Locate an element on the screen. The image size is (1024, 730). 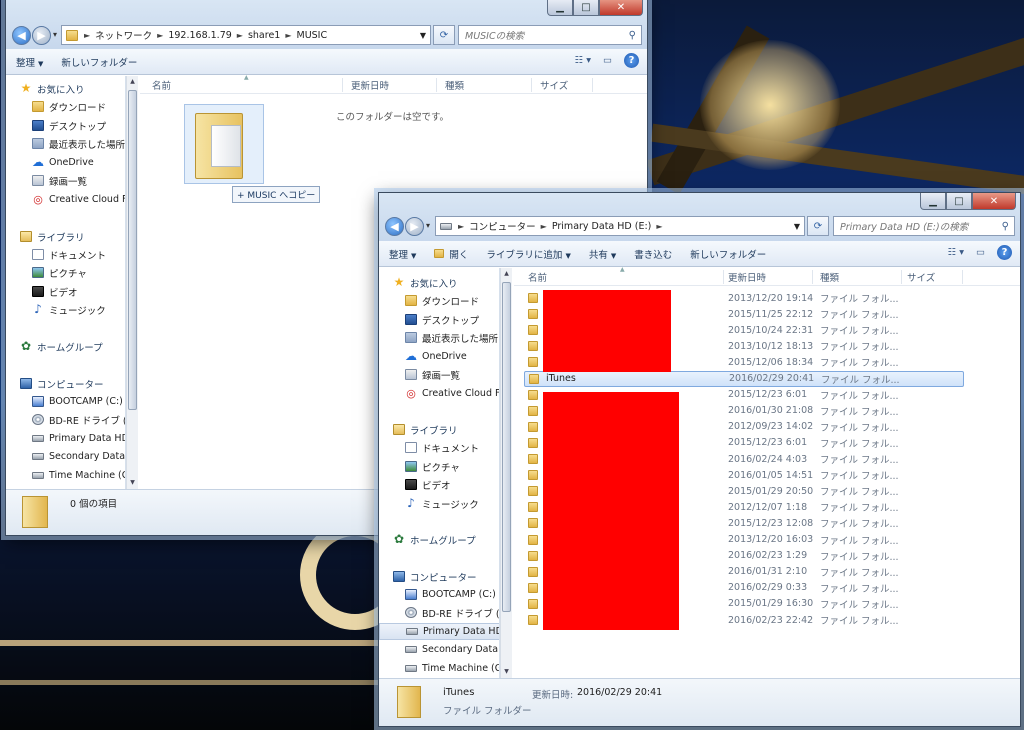
share-button: 共有 ▼ is located at coordinates (602, 254).